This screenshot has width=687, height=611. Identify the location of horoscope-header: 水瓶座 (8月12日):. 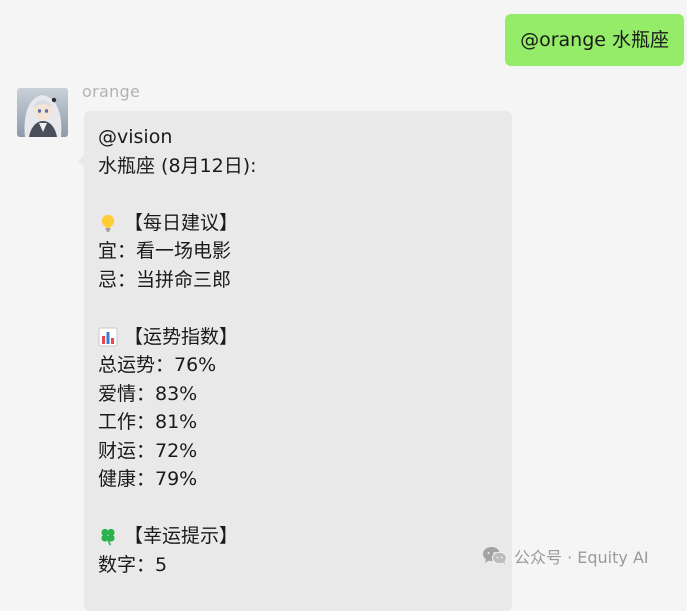
(177, 165).